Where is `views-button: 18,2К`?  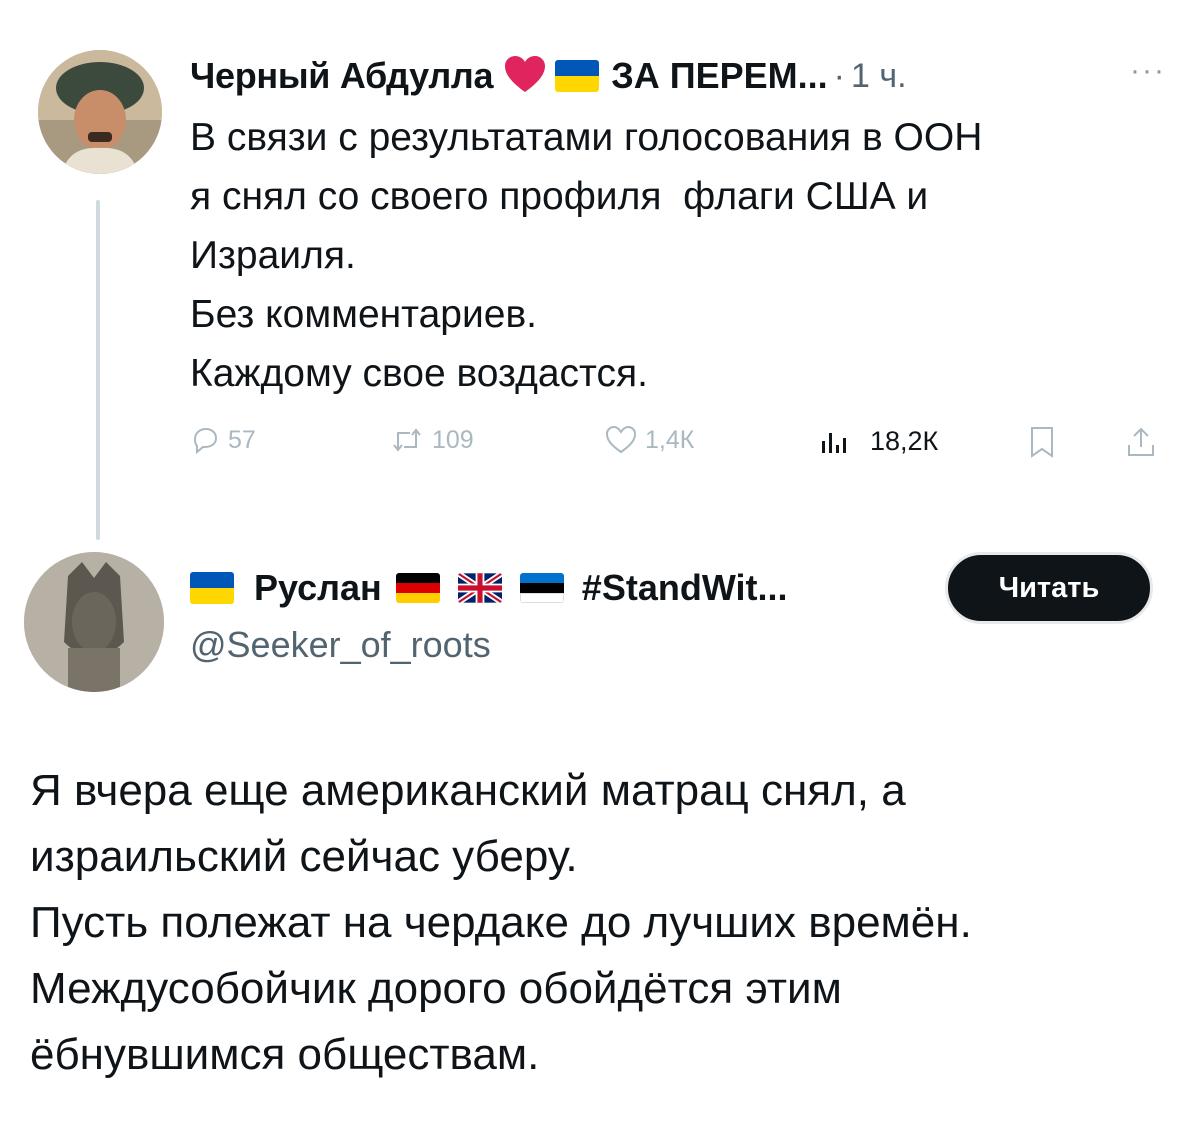
views-button: 18,2К is located at coordinates (878, 441).